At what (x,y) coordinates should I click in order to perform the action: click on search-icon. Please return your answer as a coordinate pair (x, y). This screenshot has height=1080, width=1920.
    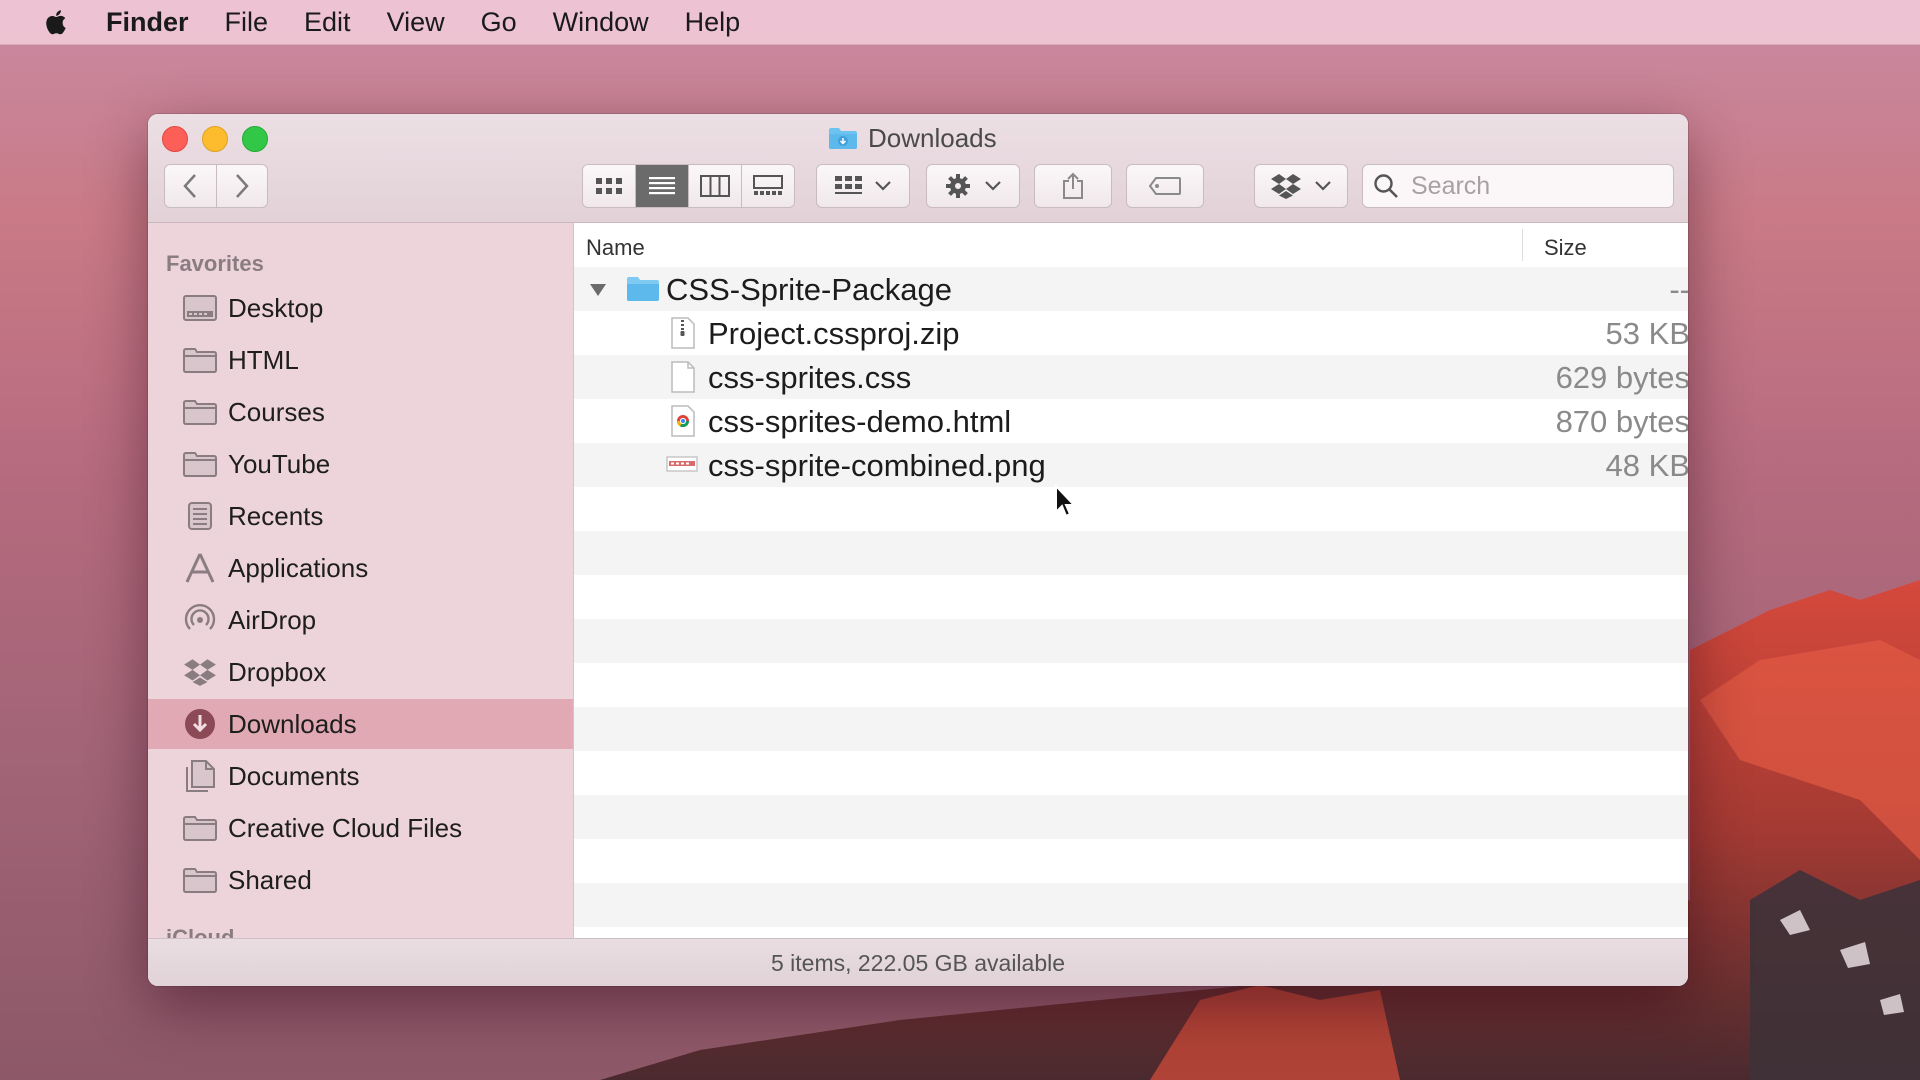
    Looking at the image, I should click on (1386, 186).